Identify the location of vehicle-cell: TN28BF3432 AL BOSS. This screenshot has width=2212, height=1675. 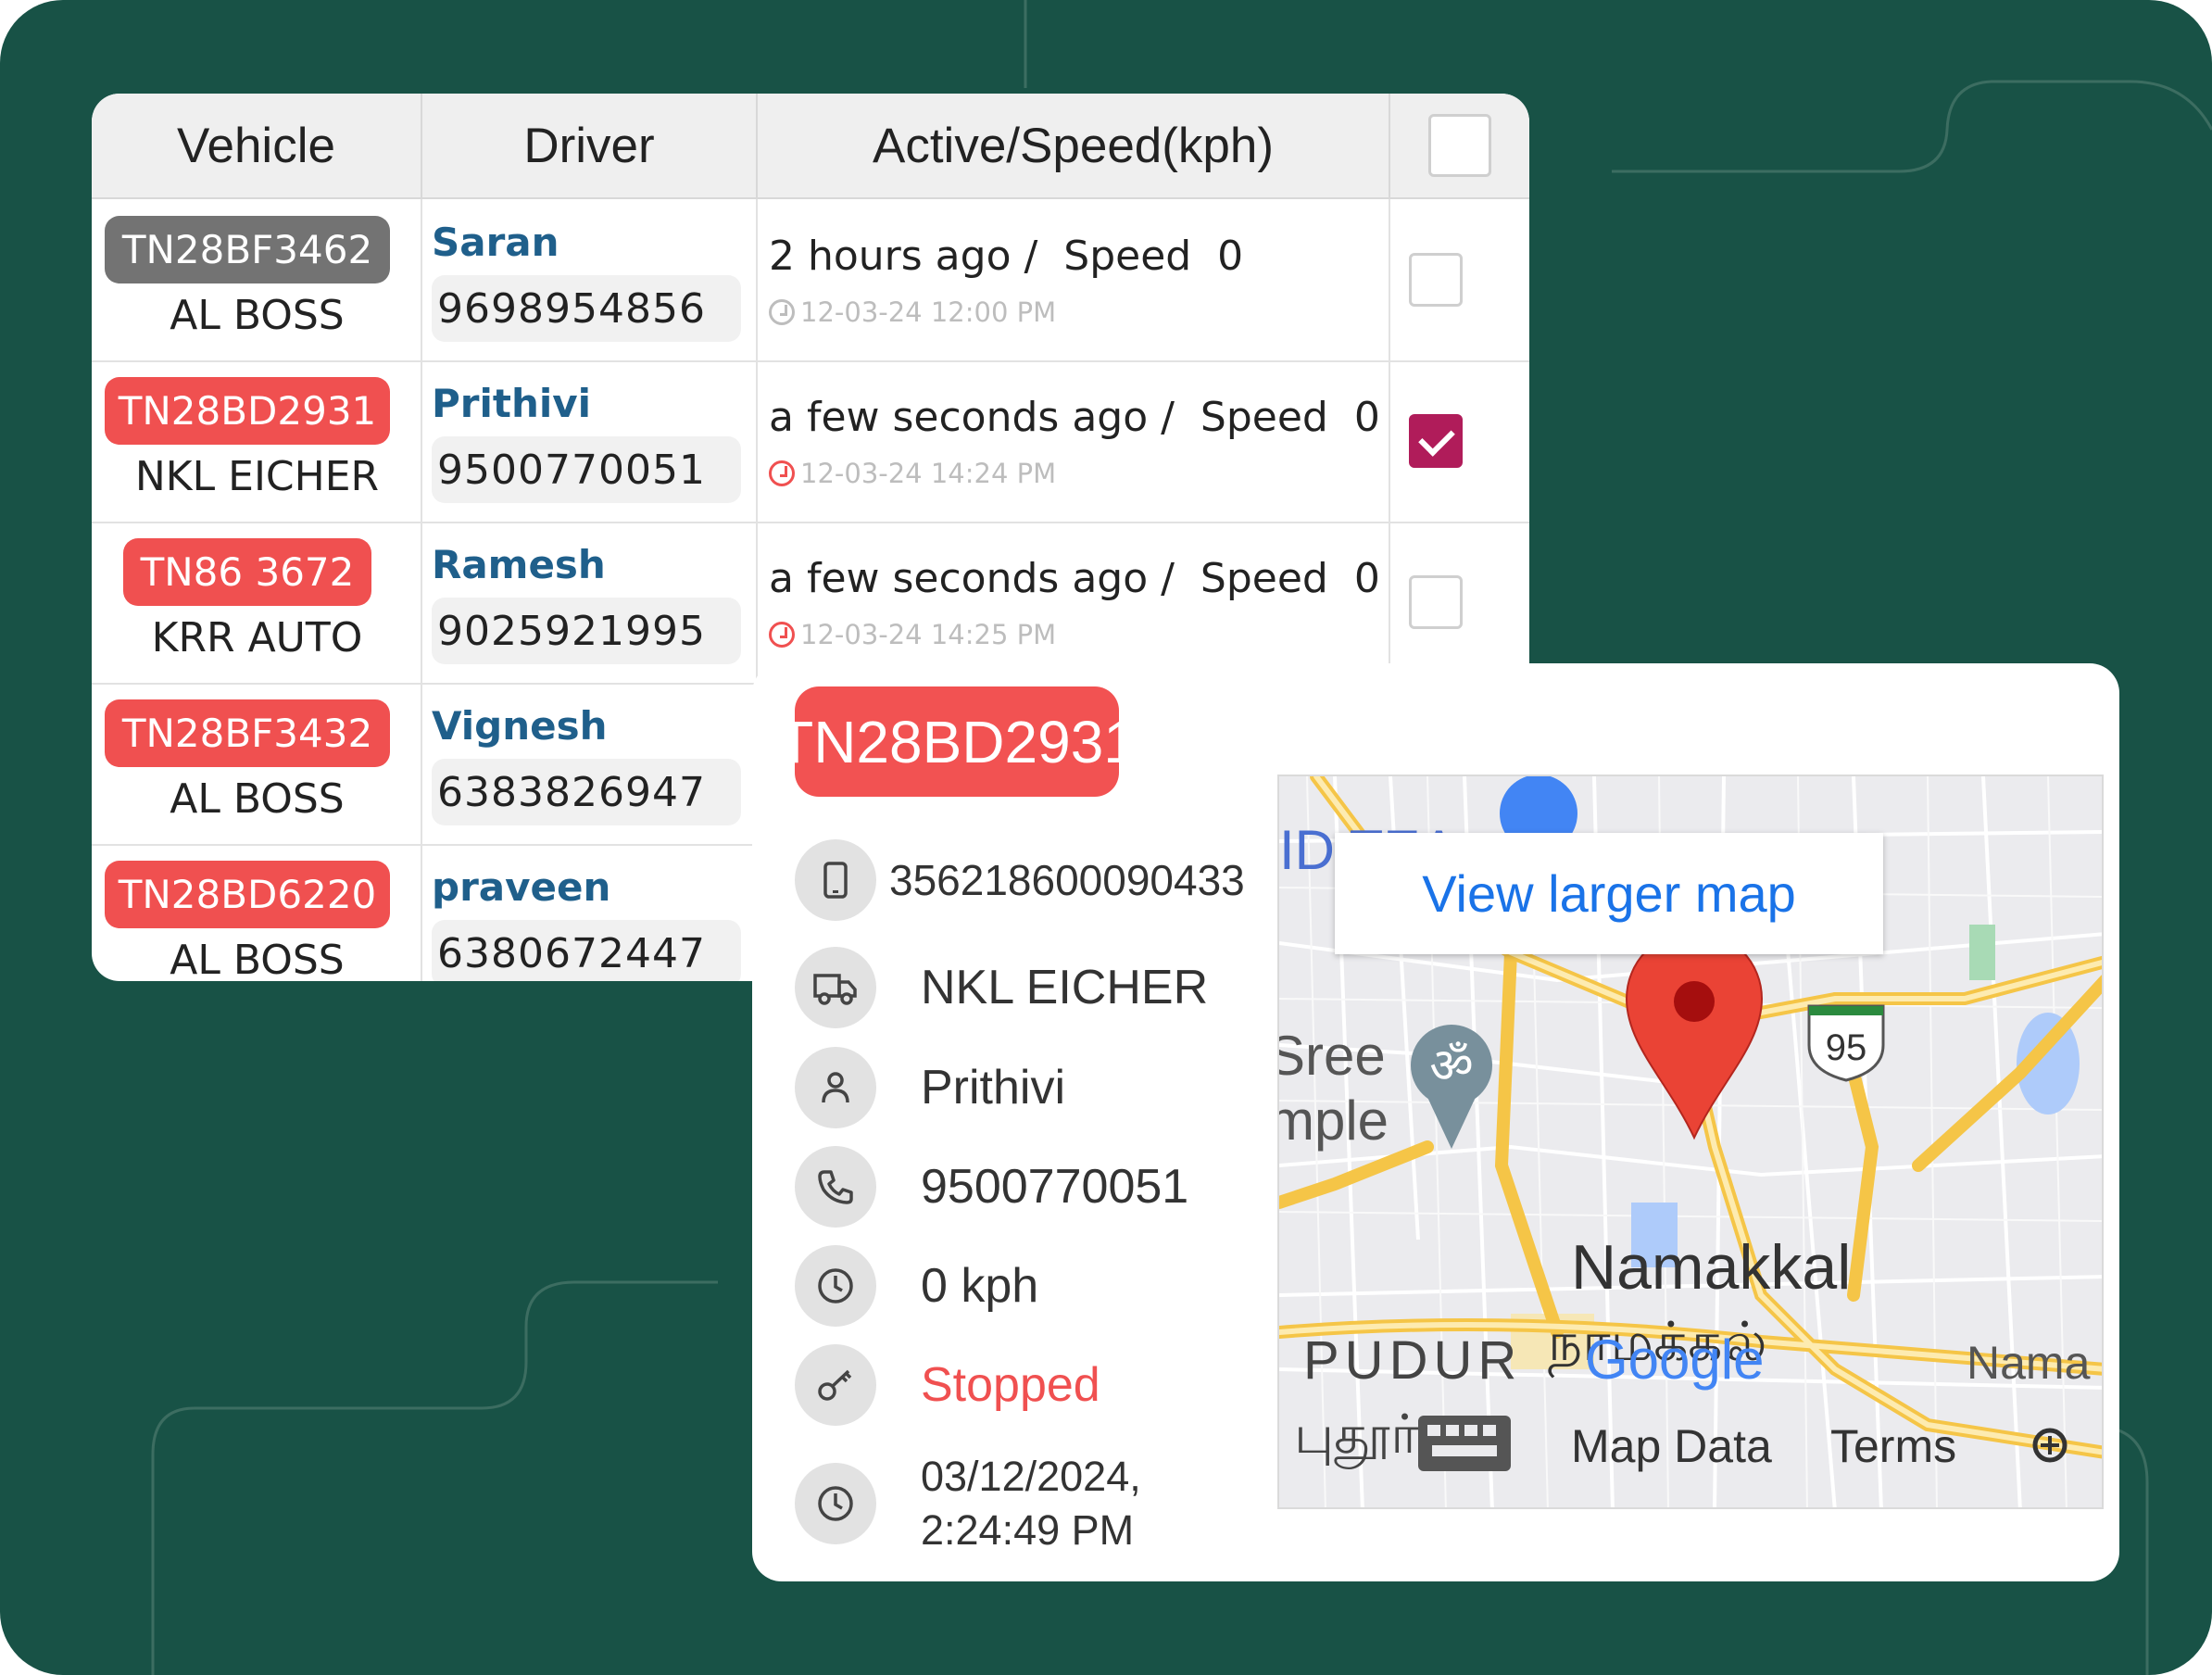
(257, 764).